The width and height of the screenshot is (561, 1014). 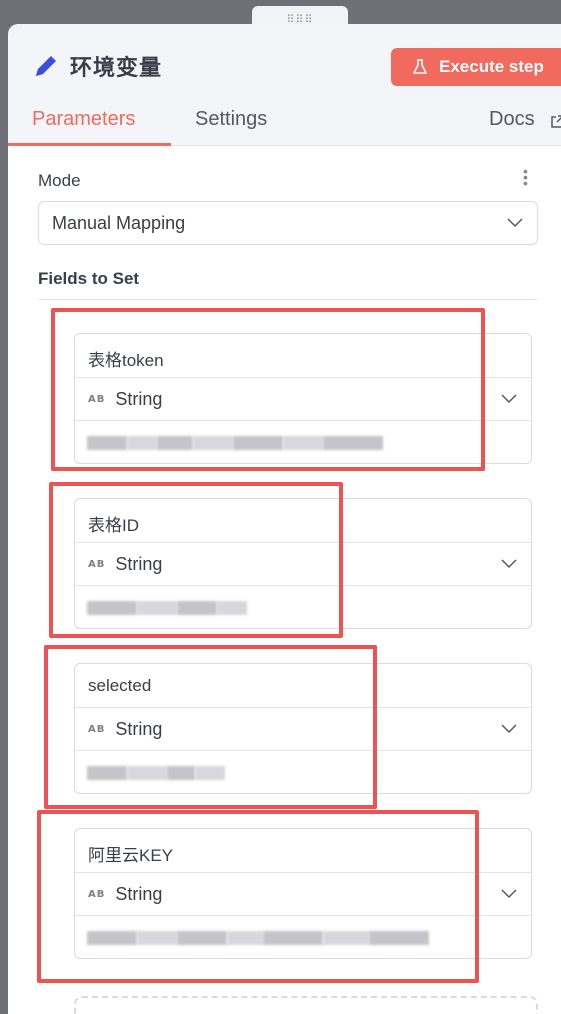 What do you see at coordinates (119, 222) in the screenshot?
I see `mode-select-value: Manual Mapping` at bounding box center [119, 222].